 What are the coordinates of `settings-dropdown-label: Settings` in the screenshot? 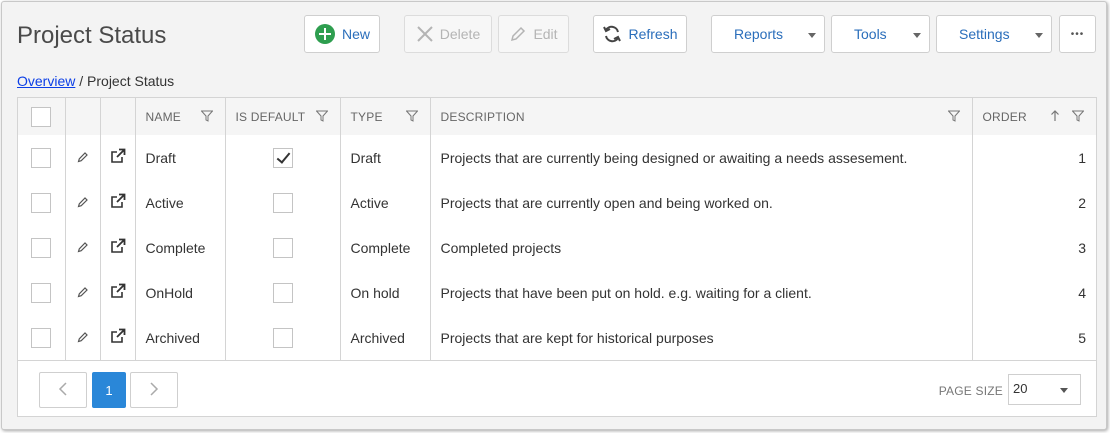 It's located at (984, 34).